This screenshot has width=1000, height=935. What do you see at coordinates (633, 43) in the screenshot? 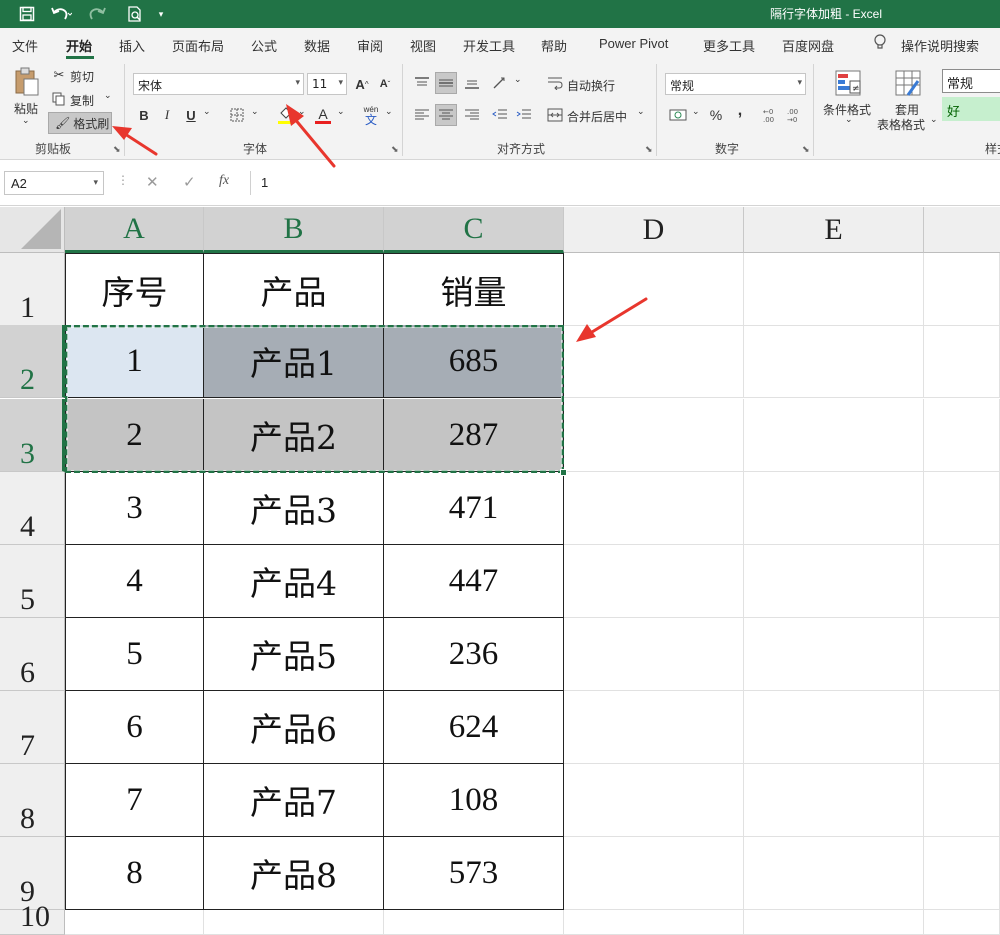
I see `tab-power-pivot: Power Pivot` at bounding box center [633, 43].